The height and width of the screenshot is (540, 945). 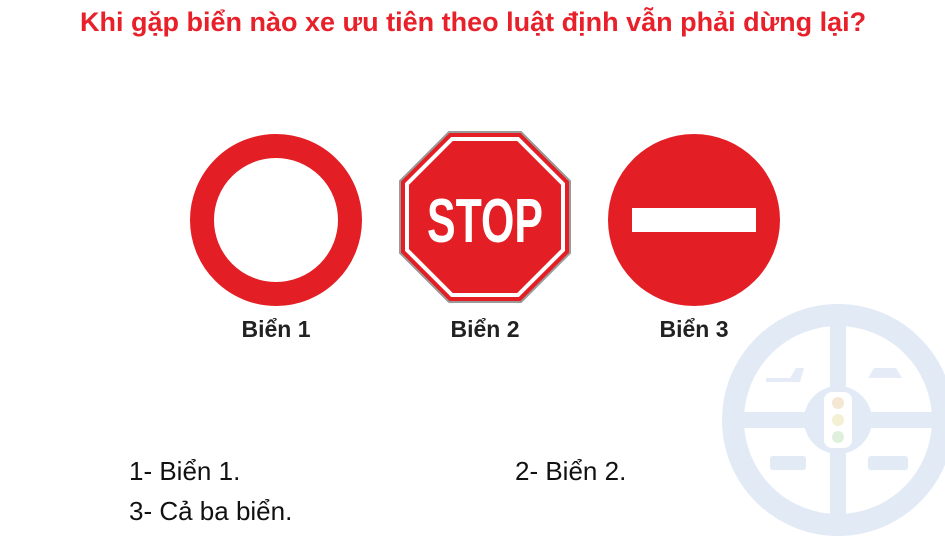 What do you see at coordinates (276, 220) in the screenshot?
I see `no-vehicles-sign-icon` at bounding box center [276, 220].